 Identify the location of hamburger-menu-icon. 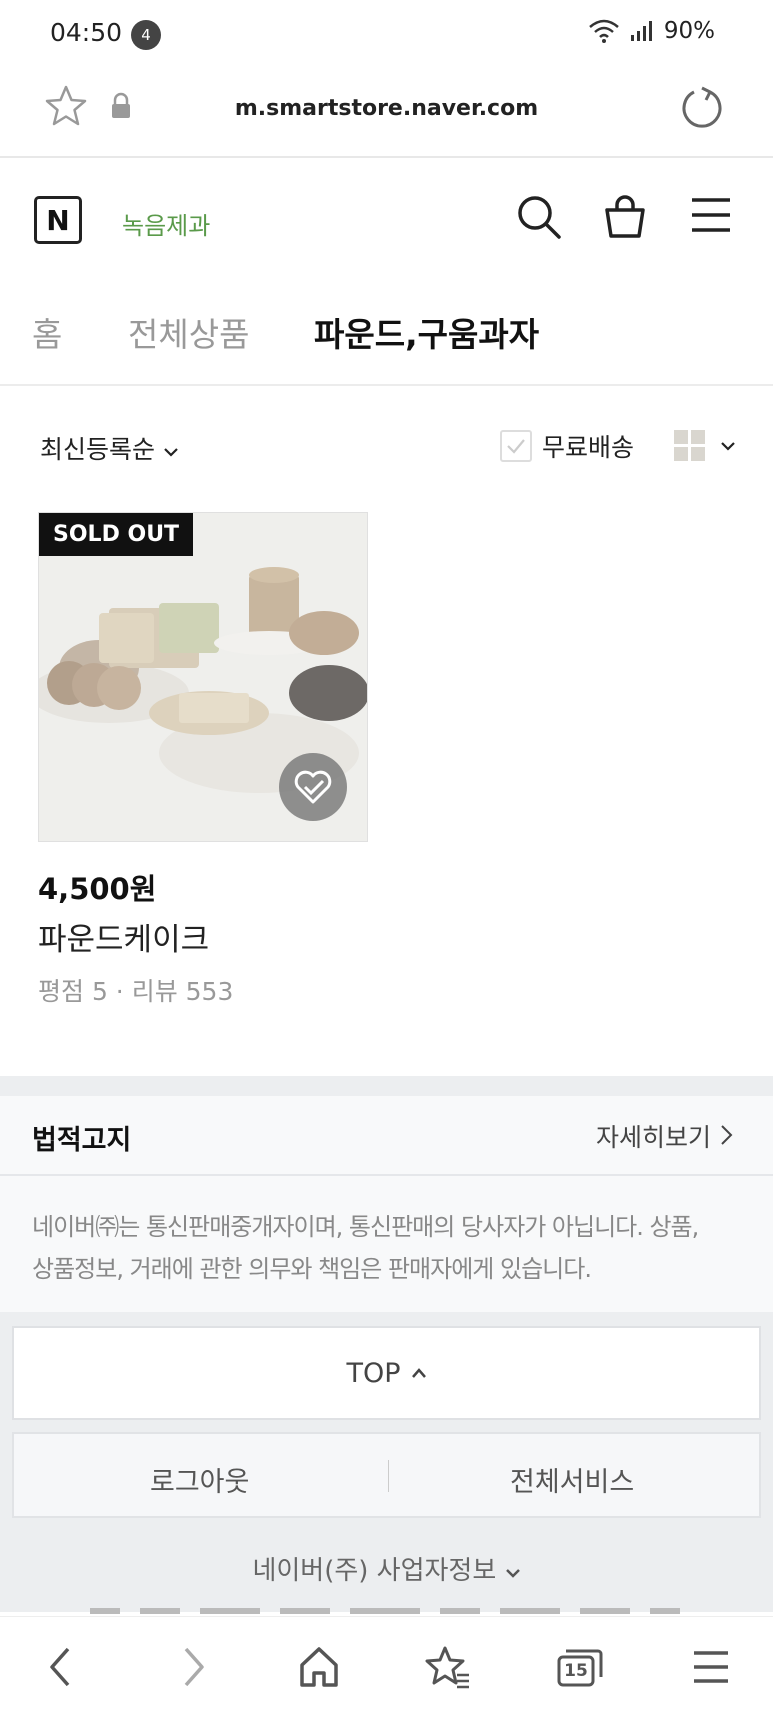
(711, 215).